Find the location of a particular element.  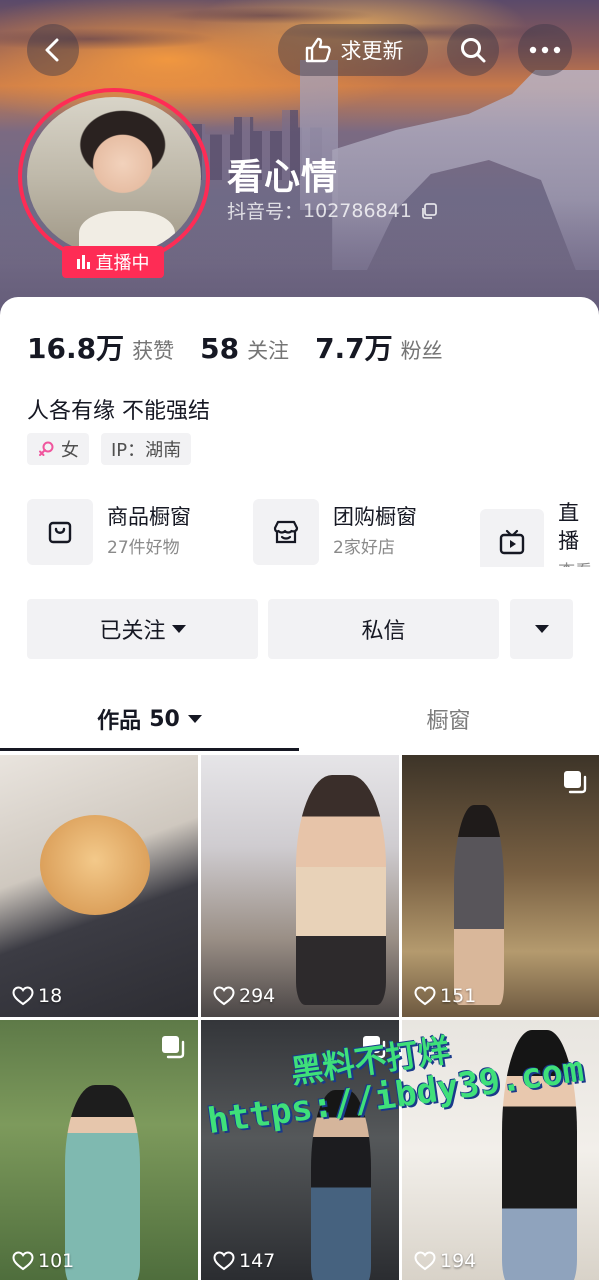

more-button is located at coordinates (545, 50).